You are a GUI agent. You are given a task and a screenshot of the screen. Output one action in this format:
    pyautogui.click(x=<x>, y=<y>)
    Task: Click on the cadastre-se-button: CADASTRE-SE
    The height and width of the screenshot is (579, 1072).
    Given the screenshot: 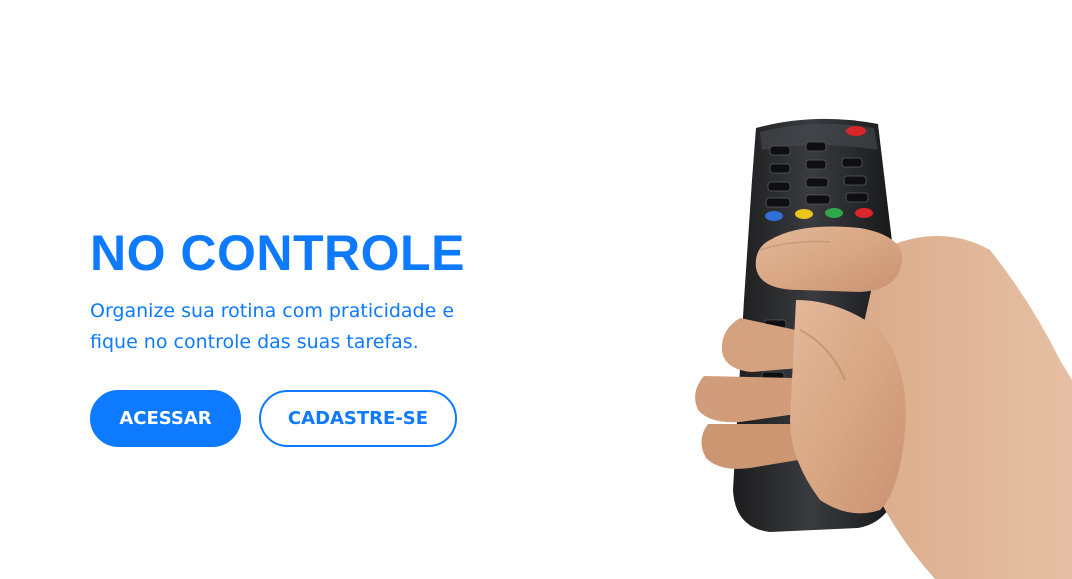 What is the action you would take?
    pyautogui.click(x=358, y=418)
    